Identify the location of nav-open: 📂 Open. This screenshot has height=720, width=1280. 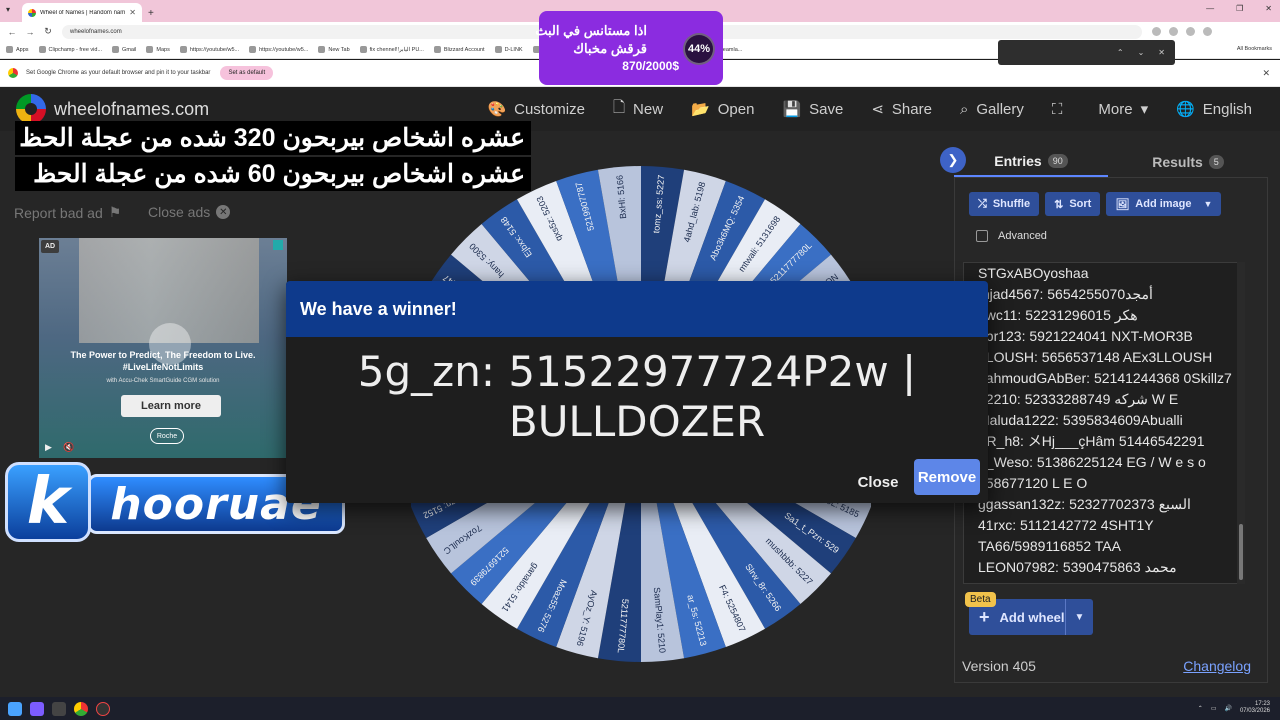
(722, 109).